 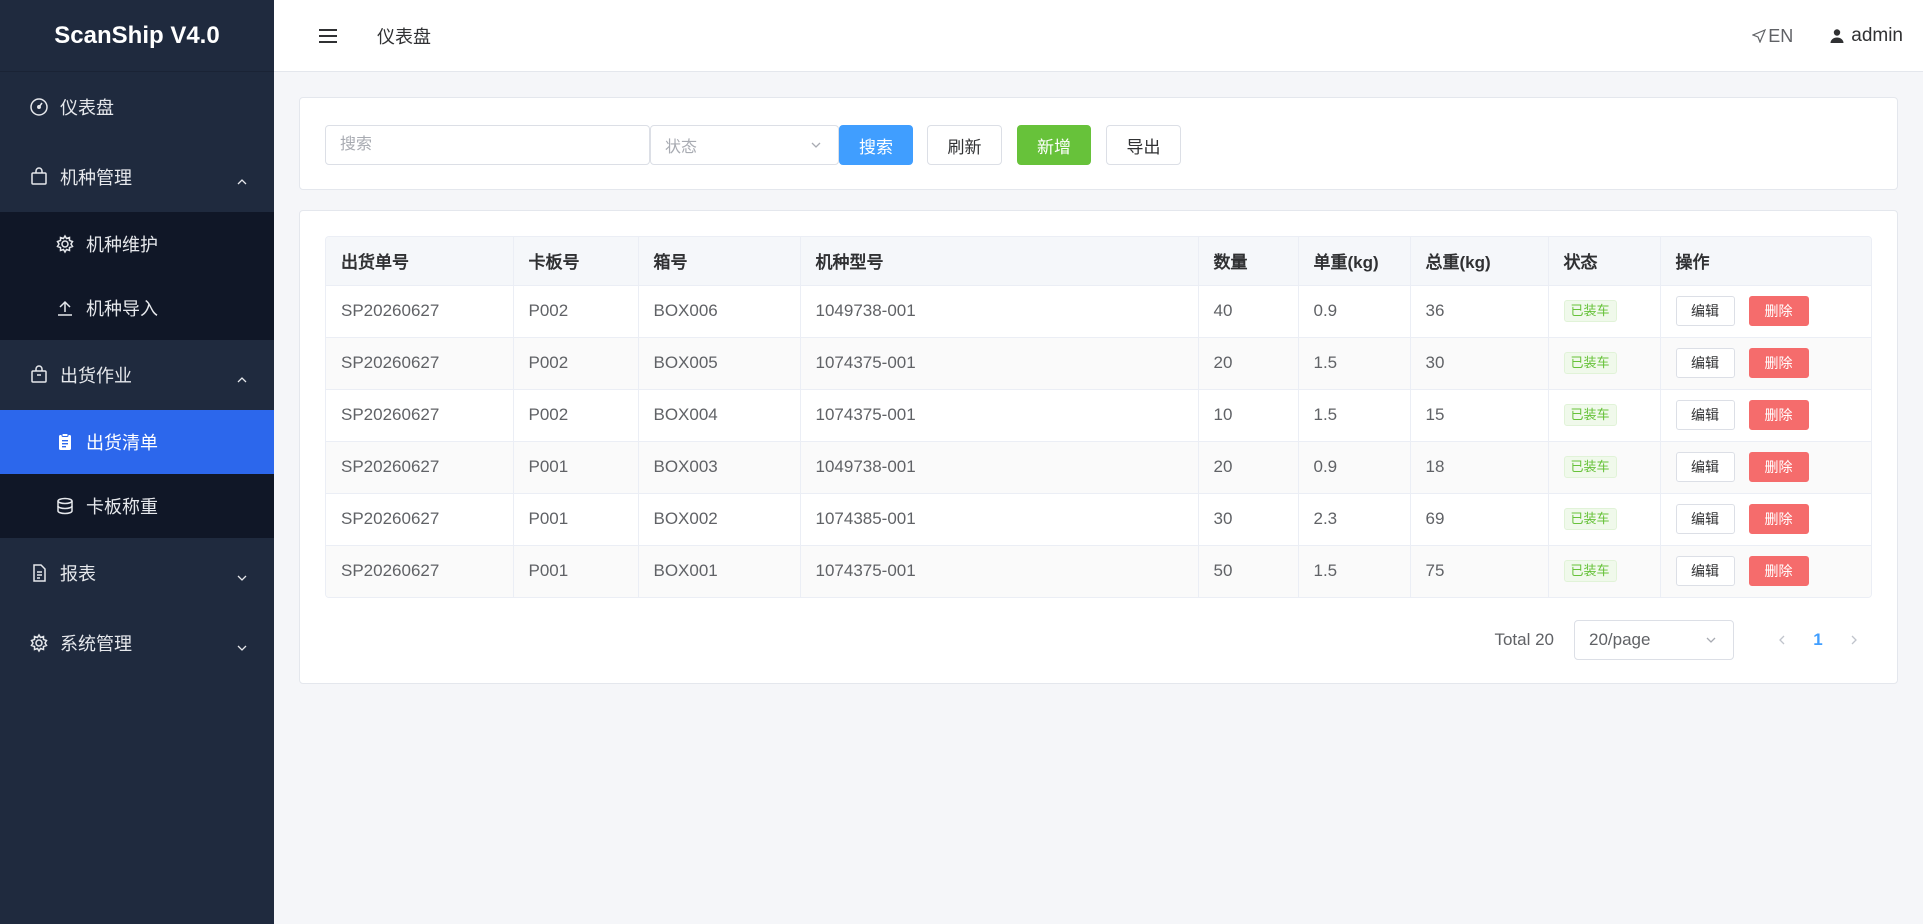 What do you see at coordinates (719, 363) in the screenshot?
I see `box-cell: BOX005` at bounding box center [719, 363].